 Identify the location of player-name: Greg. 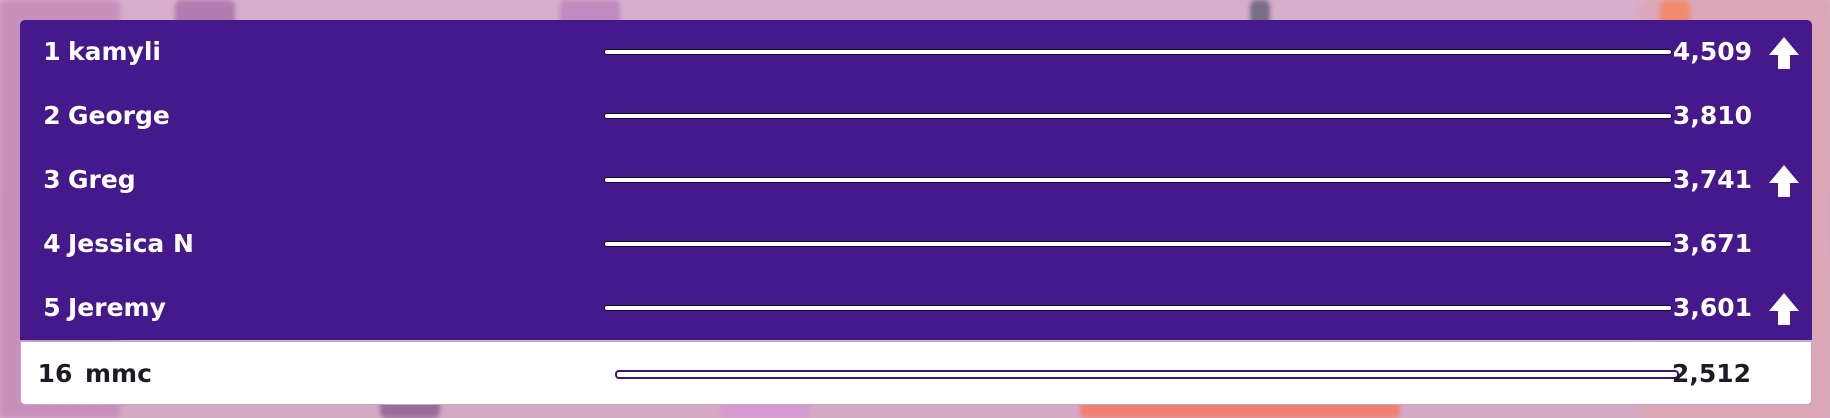
(102, 179).